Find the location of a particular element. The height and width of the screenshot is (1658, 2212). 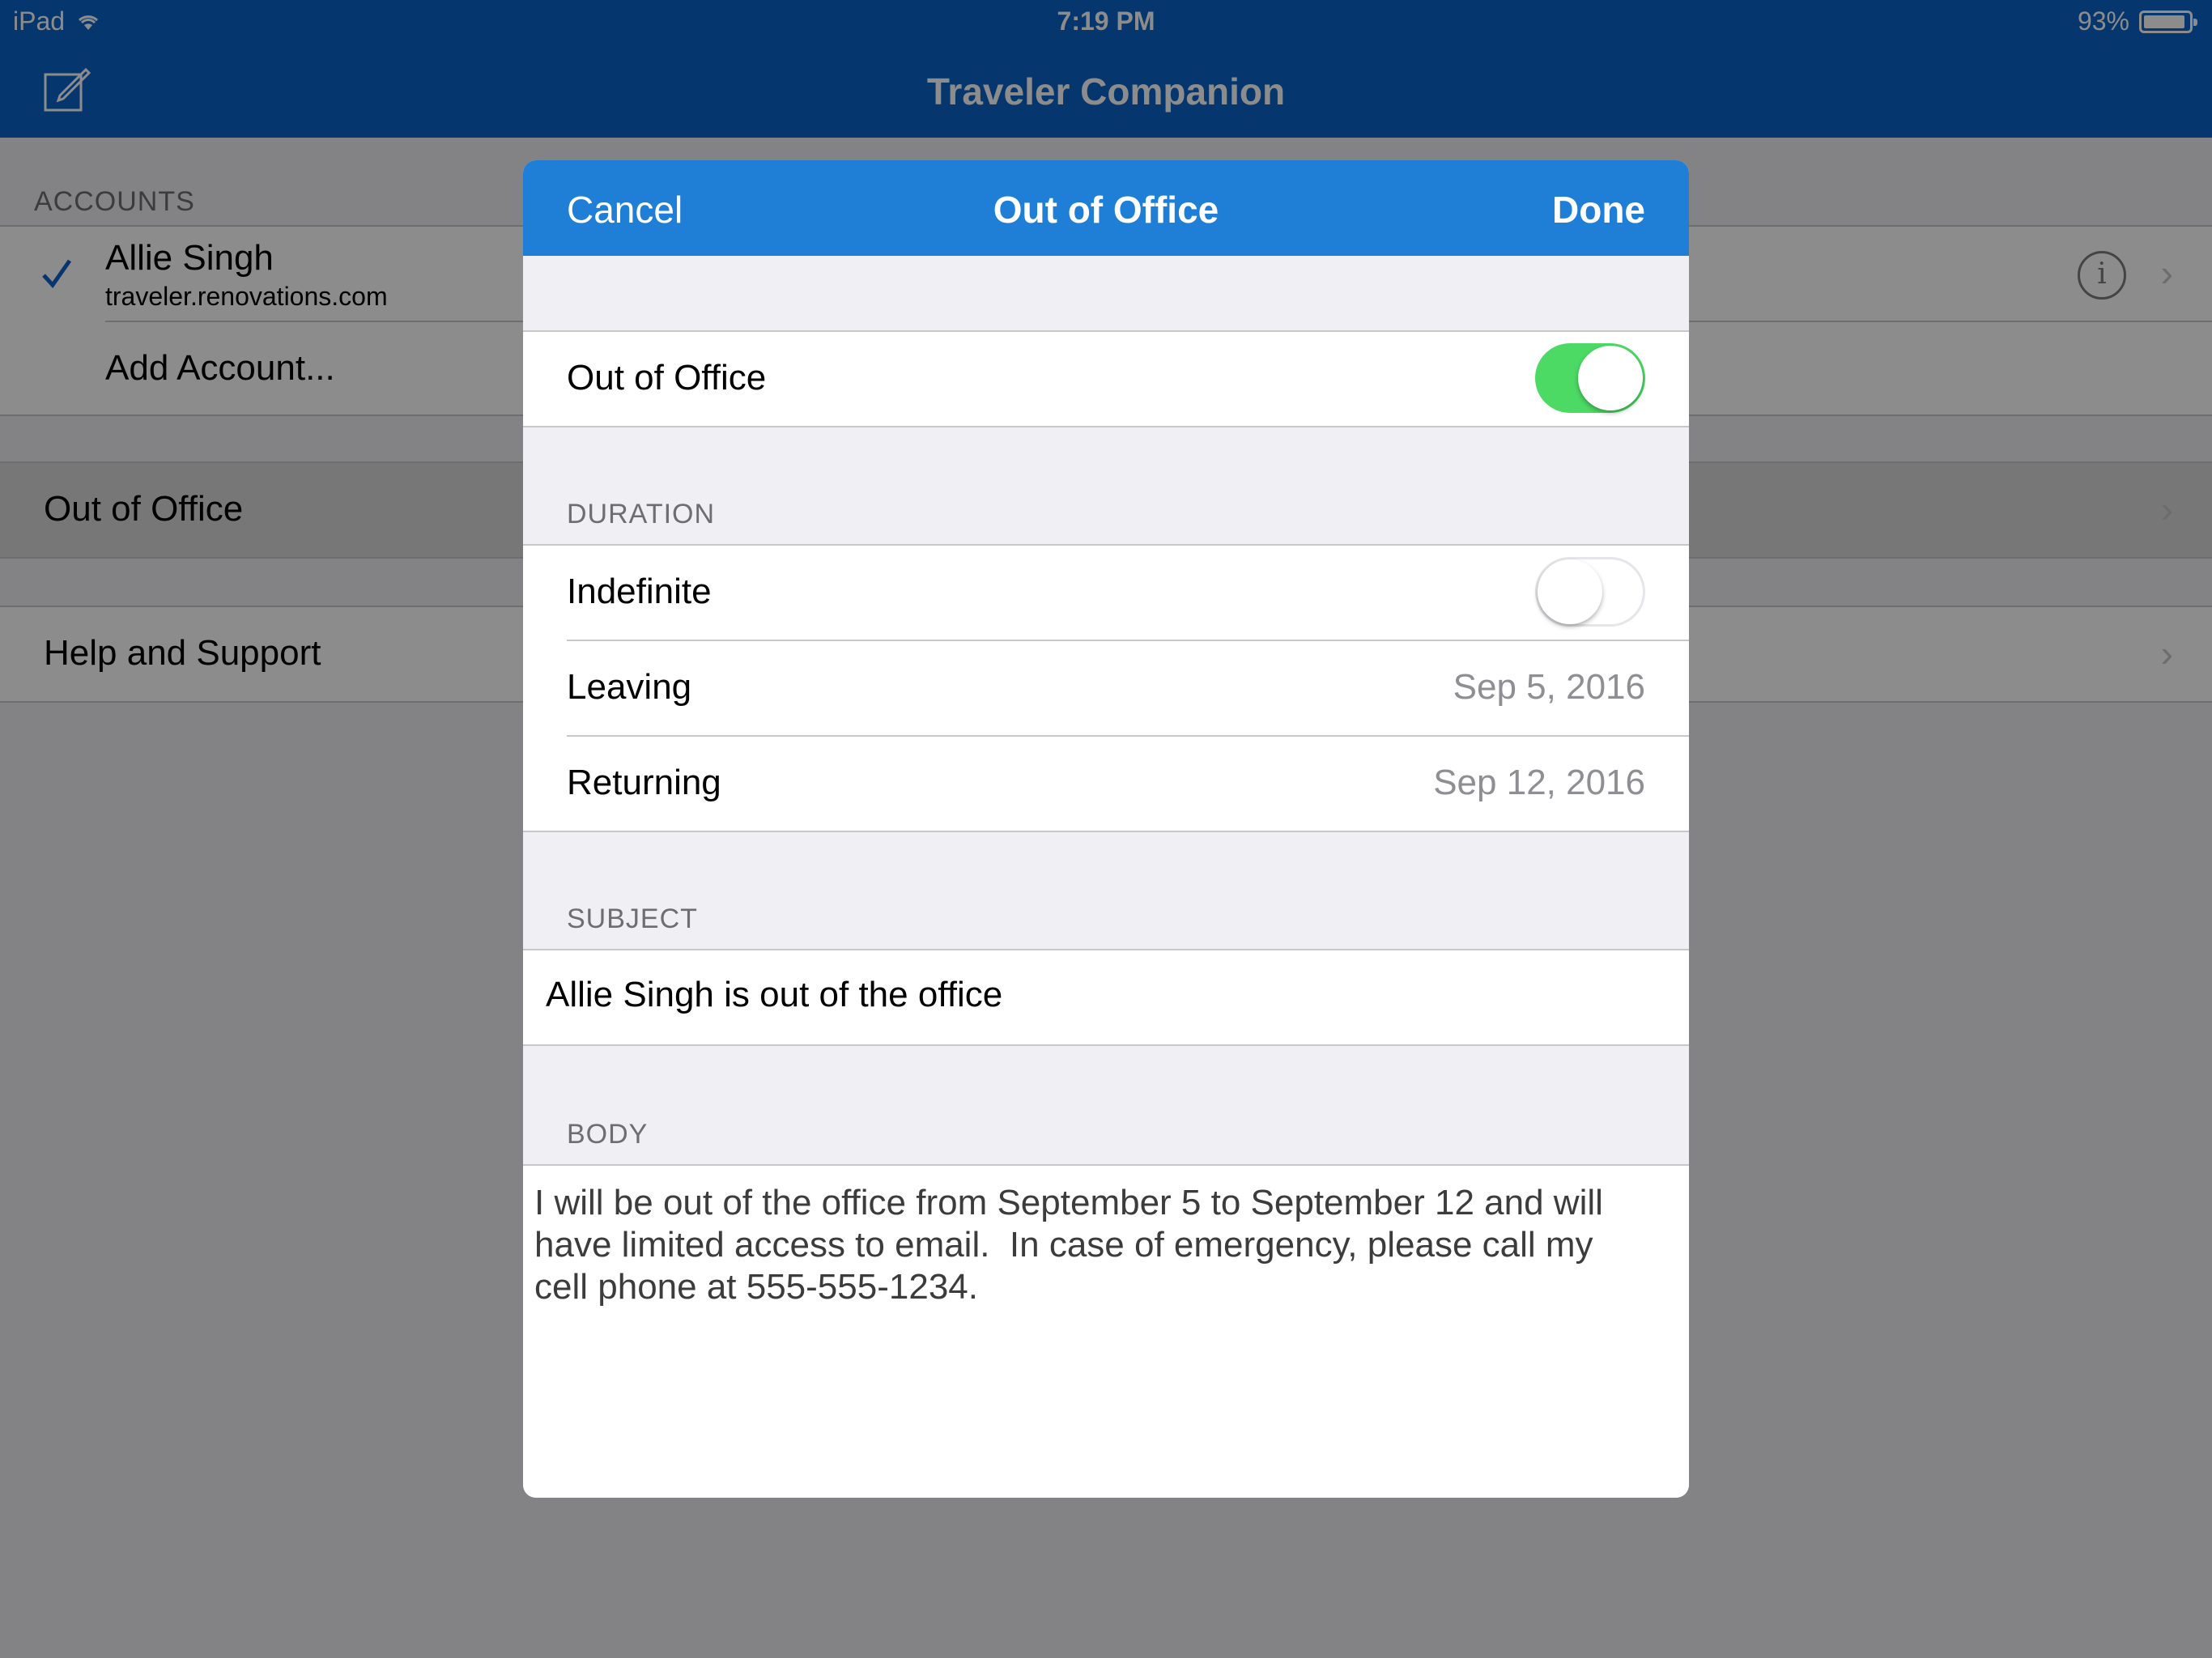

out-of-office-row: Out of Office is located at coordinates (1106, 379).